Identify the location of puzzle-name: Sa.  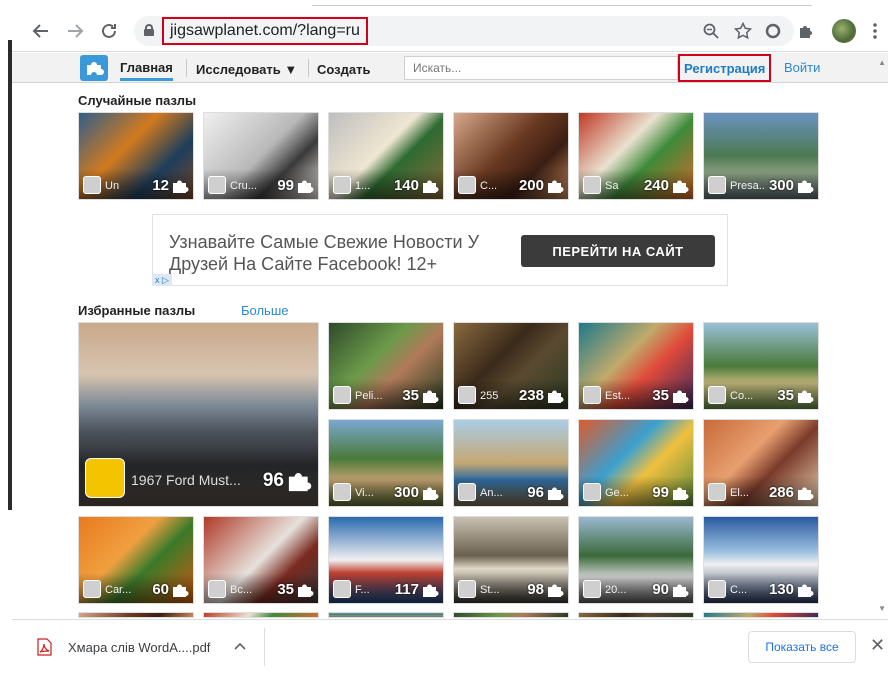
(623, 186).